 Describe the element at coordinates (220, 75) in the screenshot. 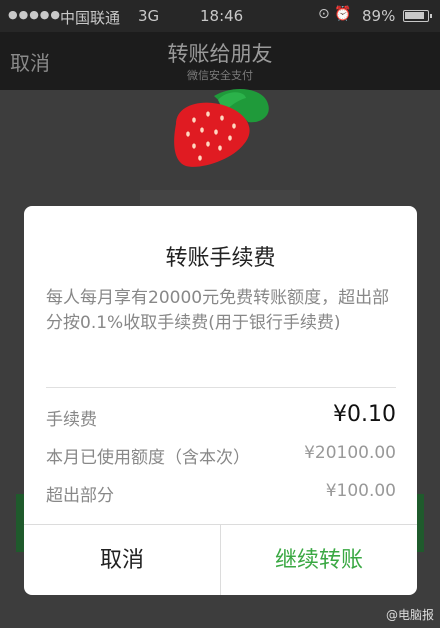

I see `page-subtitle: 微信安全支付` at that location.